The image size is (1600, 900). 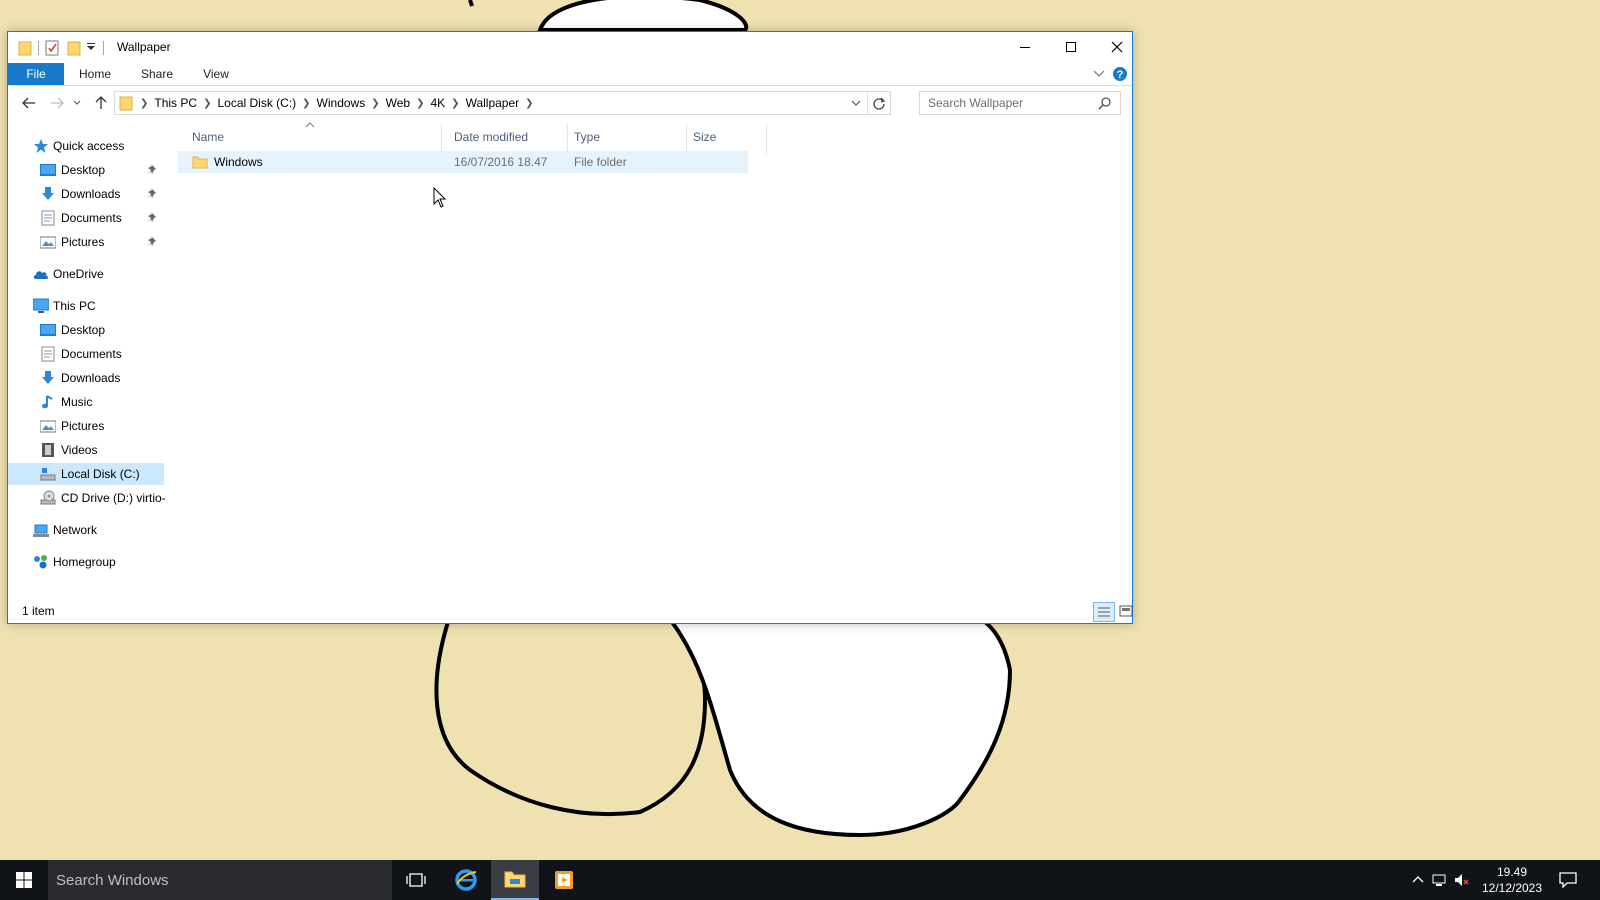 I want to click on tab-file: File, so click(x=36, y=74).